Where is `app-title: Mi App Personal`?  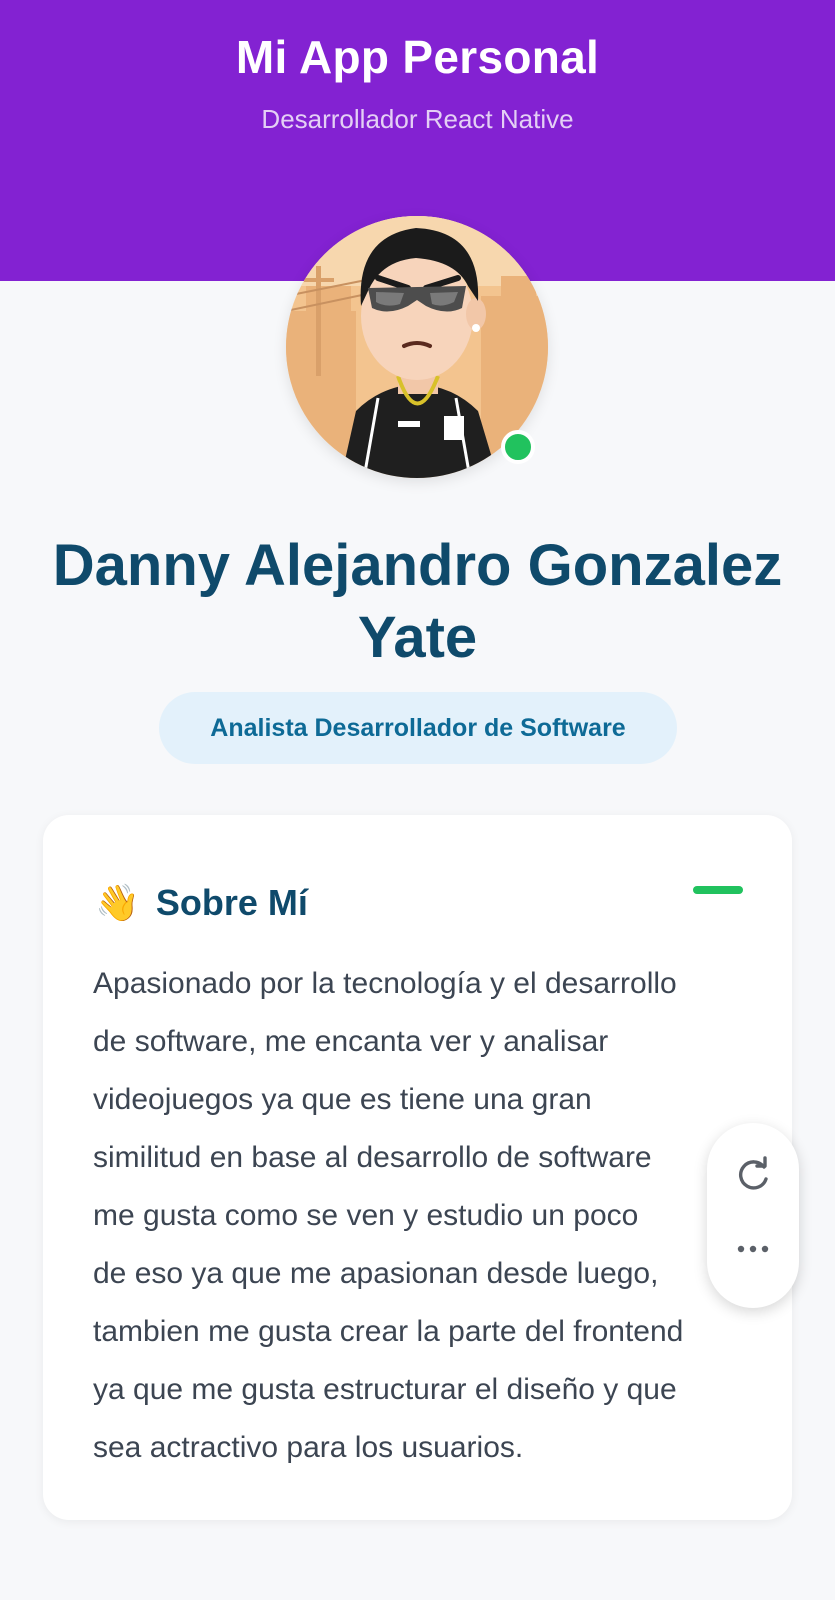 app-title: Mi App Personal is located at coordinates (417, 57).